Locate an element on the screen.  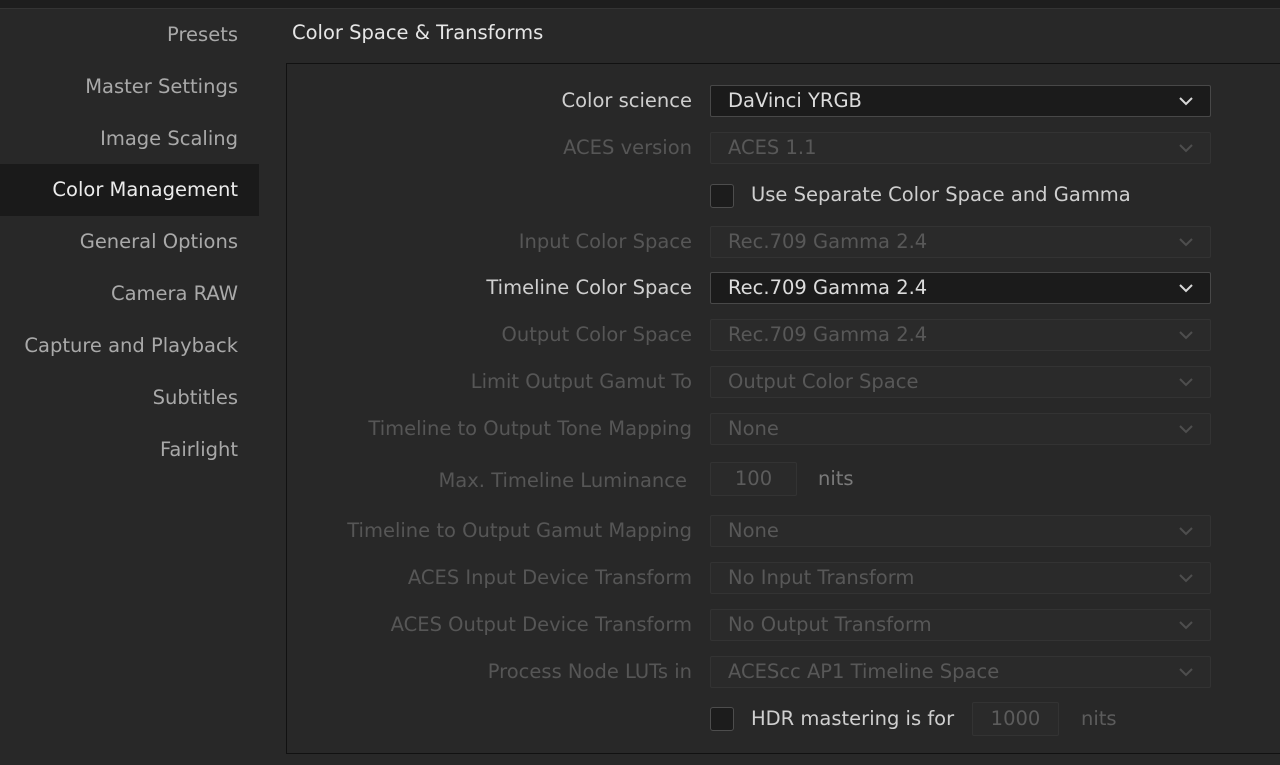
hdr-mastering-label: HDR mastering is for is located at coordinates (853, 718).